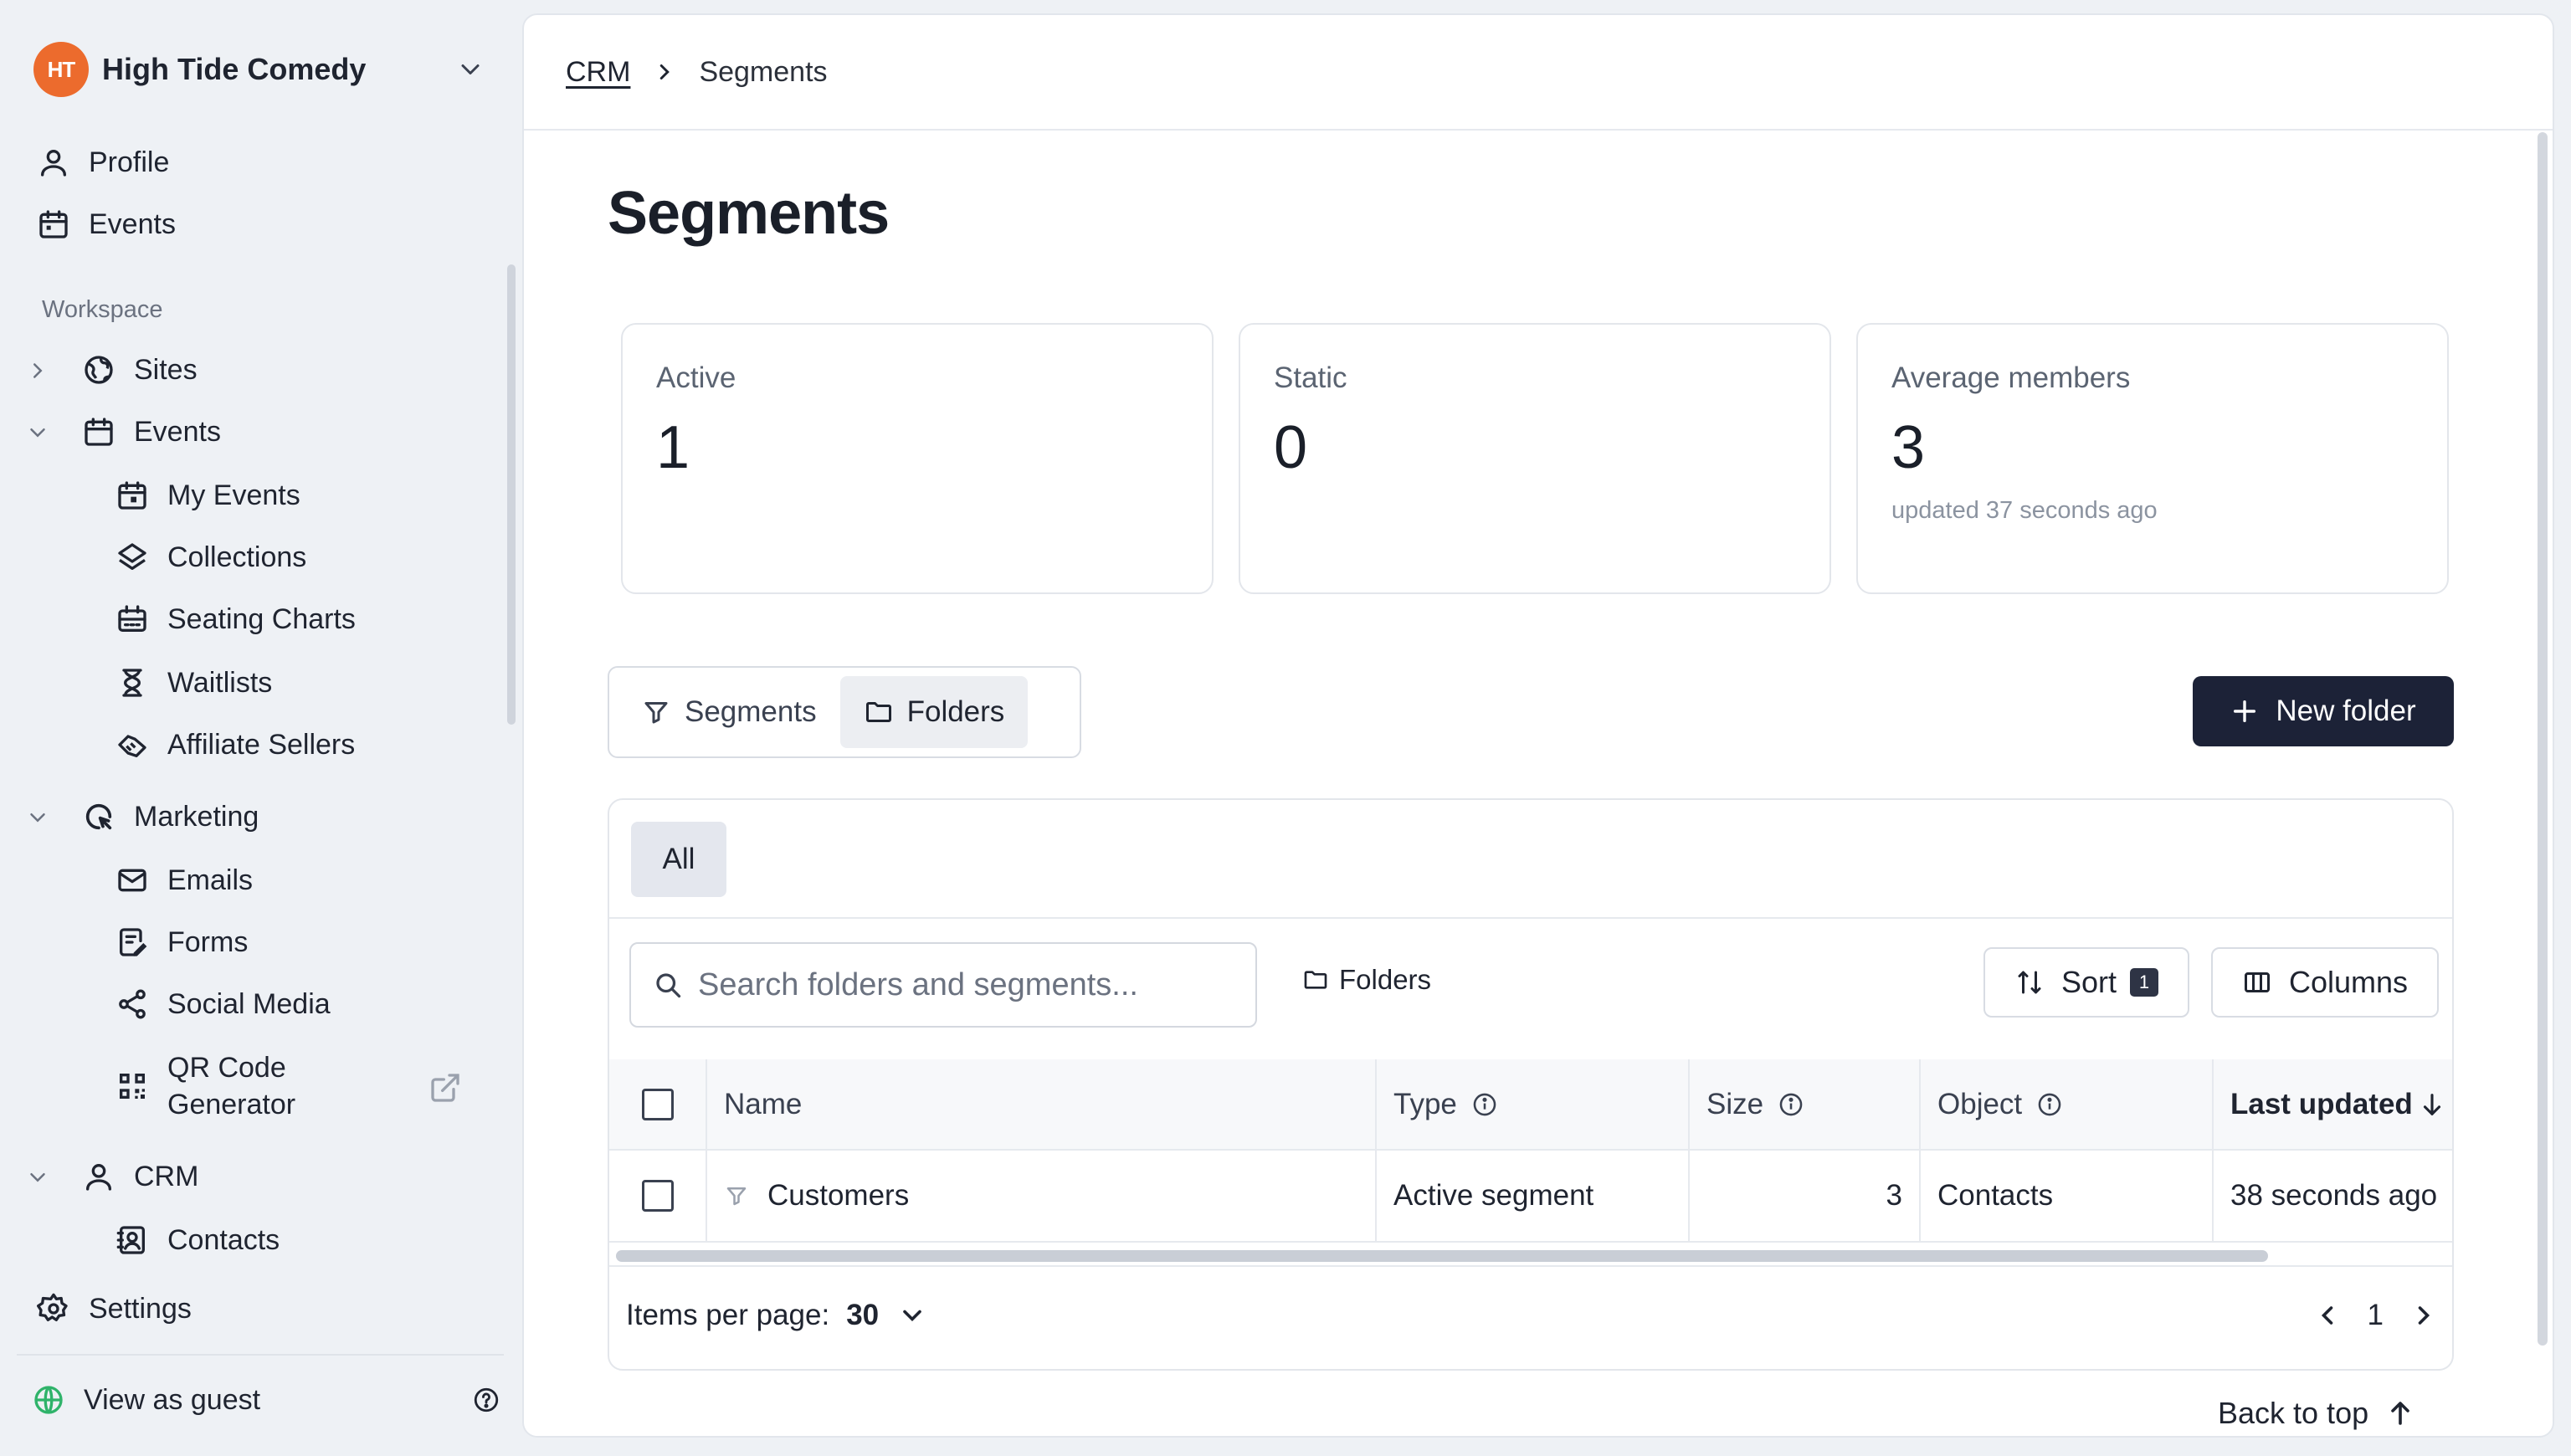  Describe the element at coordinates (172, 1400) in the screenshot. I see `view-as-guest-label: View as guest` at that location.